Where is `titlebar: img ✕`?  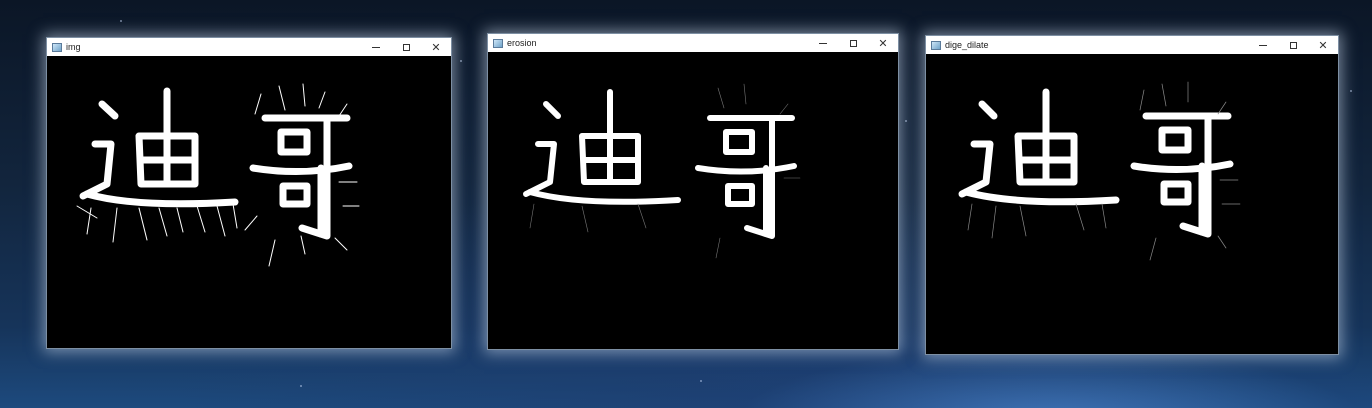 titlebar: img ✕ is located at coordinates (249, 47).